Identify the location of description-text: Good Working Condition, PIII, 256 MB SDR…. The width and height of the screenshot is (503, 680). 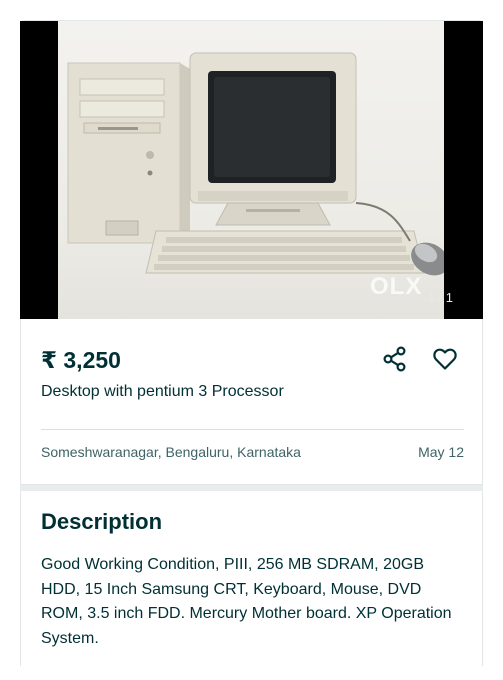
(246, 601).